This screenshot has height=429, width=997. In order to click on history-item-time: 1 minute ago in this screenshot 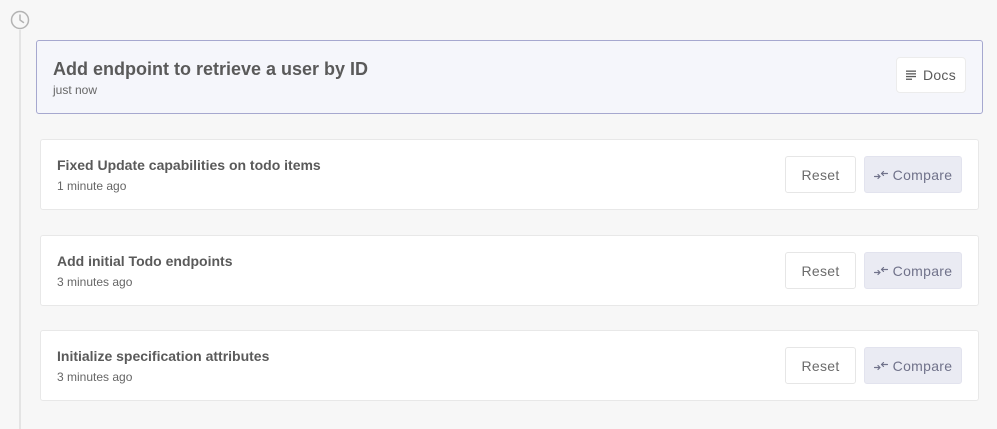, I will do `click(92, 186)`.